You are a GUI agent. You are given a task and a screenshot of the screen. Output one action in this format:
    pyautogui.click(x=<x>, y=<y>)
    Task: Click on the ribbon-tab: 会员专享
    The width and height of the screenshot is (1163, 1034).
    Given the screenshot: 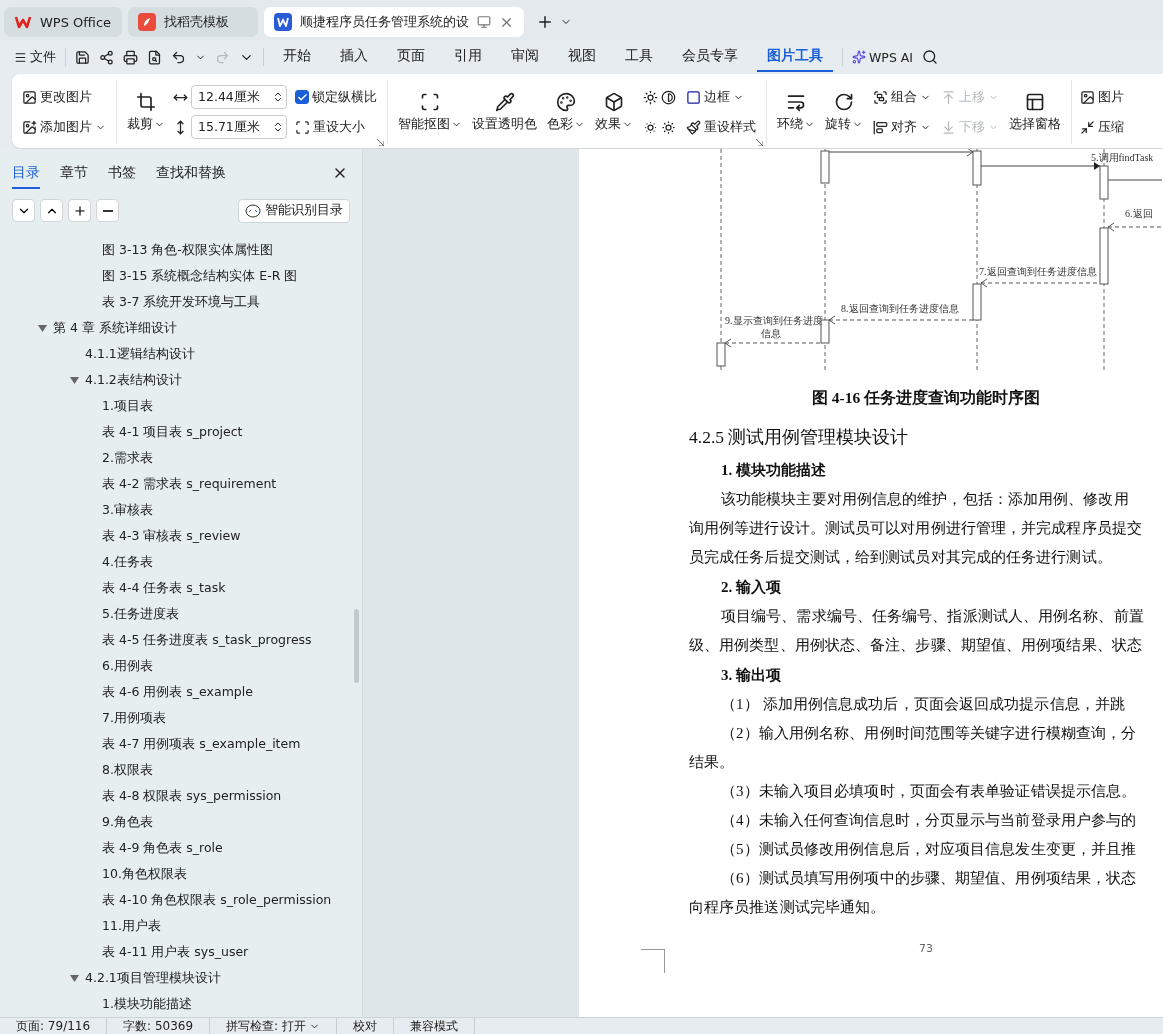 What is the action you would take?
    pyautogui.click(x=710, y=57)
    